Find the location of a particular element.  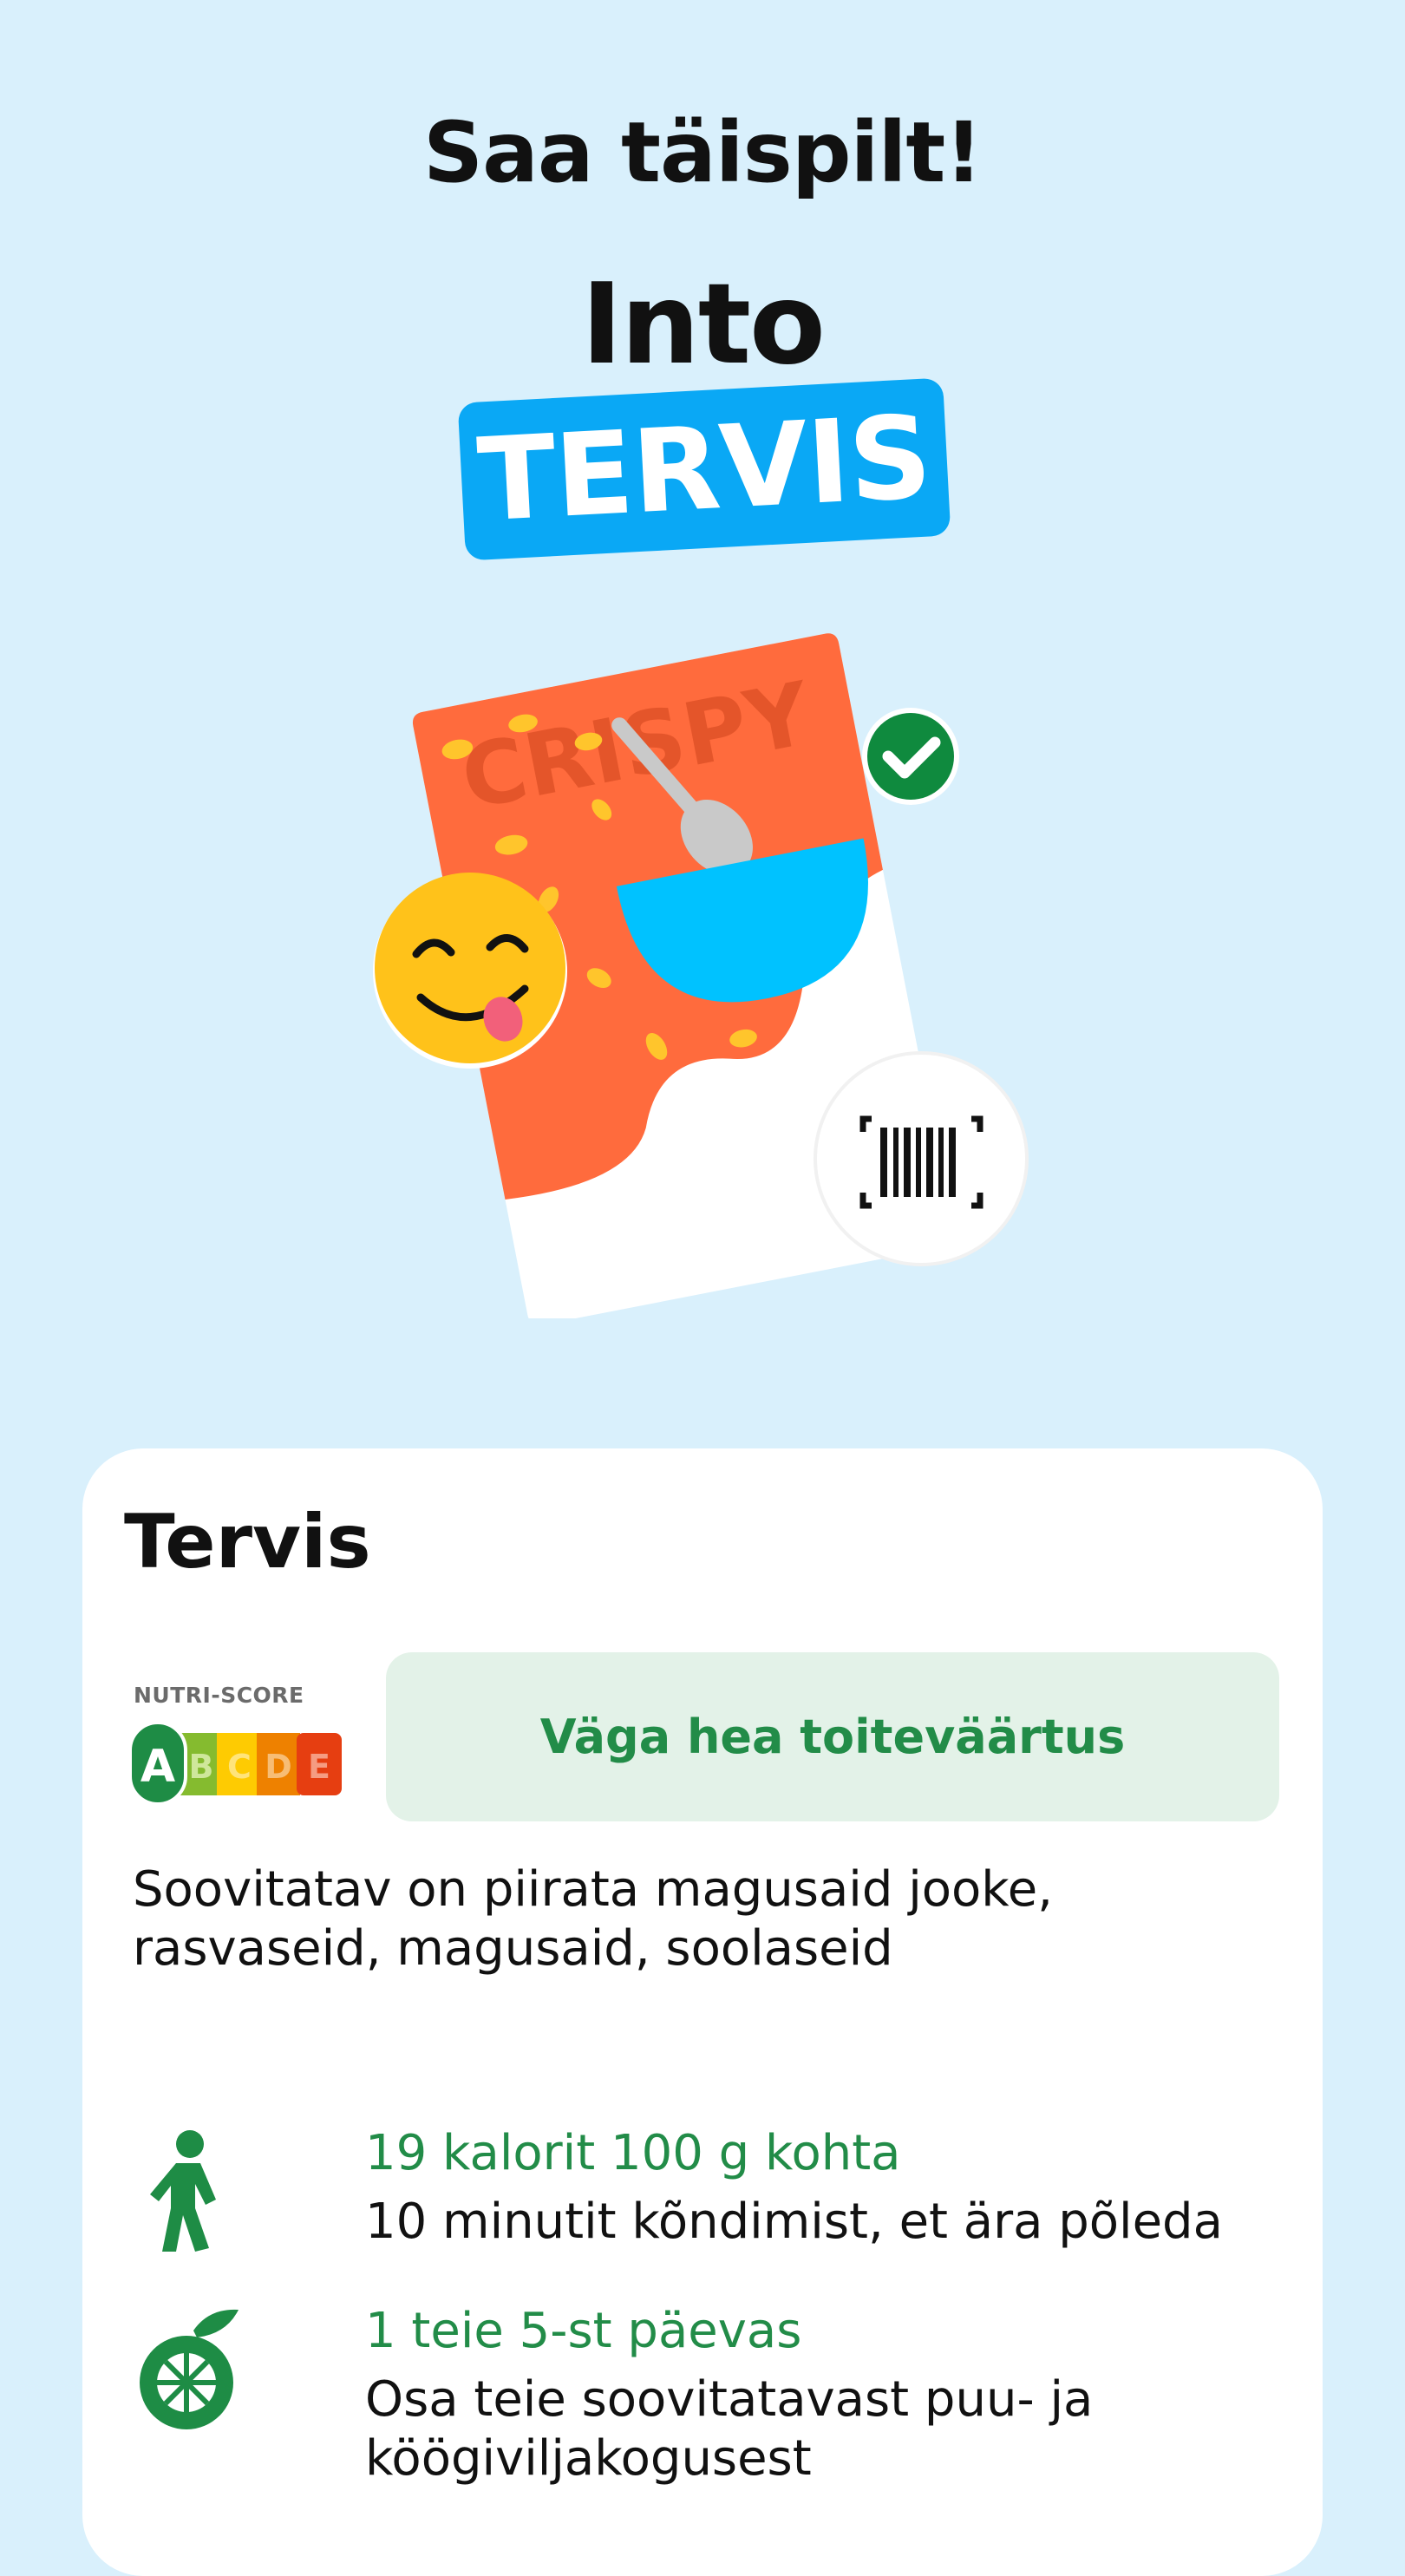

tervis-tag: TERVIS is located at coordinates (704, 469).